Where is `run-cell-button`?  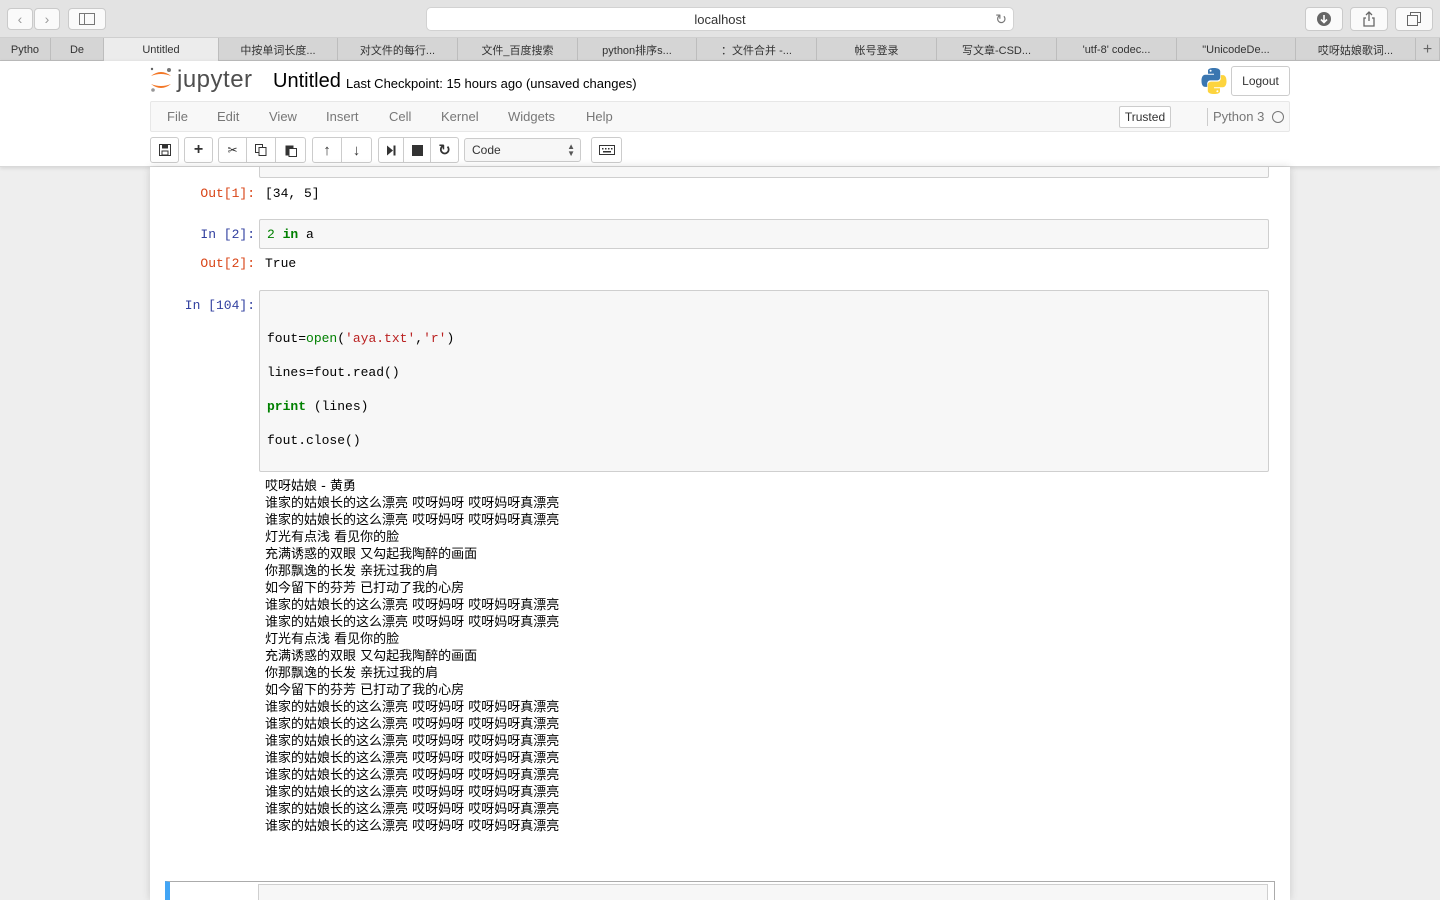
run-cell-button is located at coordinates (391, 150).